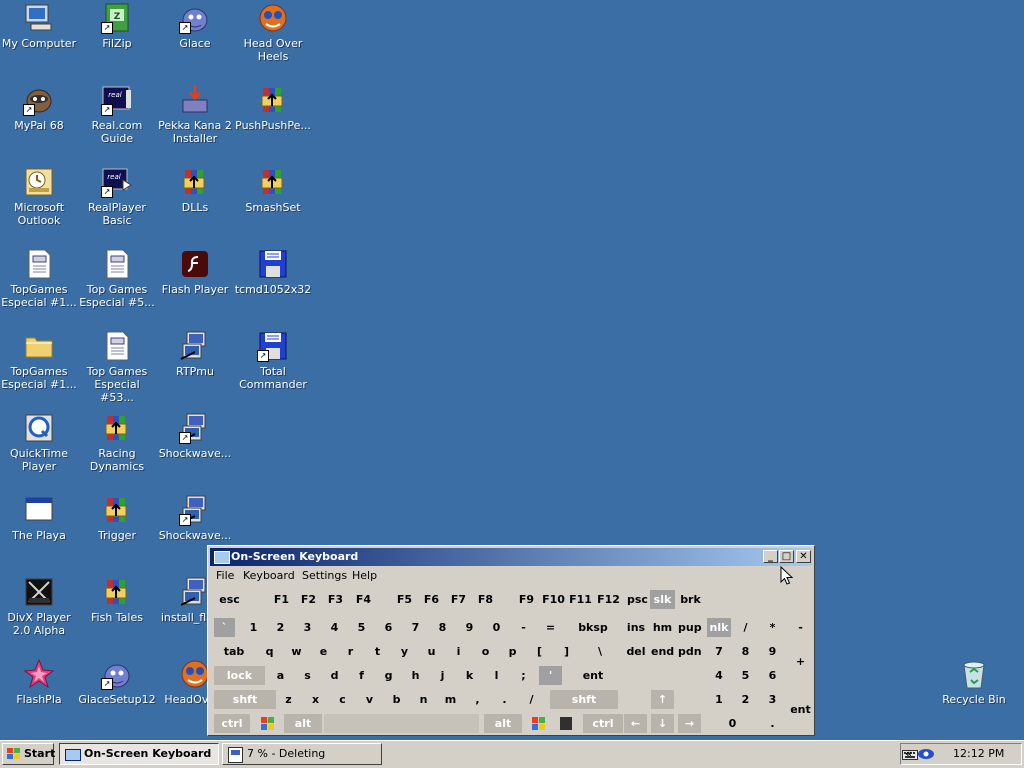  Describe the element at coordinates (273, 272) in the screenshot. I see `desktop-icon: tcmd1052x32` at that location.